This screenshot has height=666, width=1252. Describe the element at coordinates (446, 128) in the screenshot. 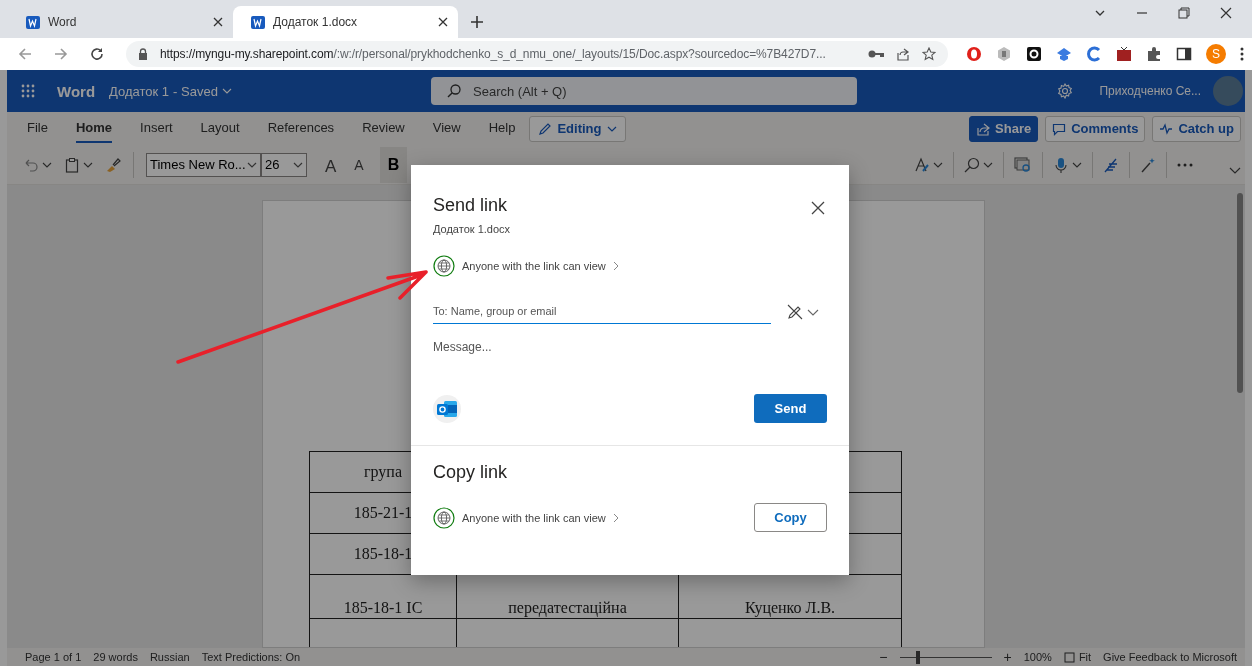

I see `ribbon-tab: View` at that location.